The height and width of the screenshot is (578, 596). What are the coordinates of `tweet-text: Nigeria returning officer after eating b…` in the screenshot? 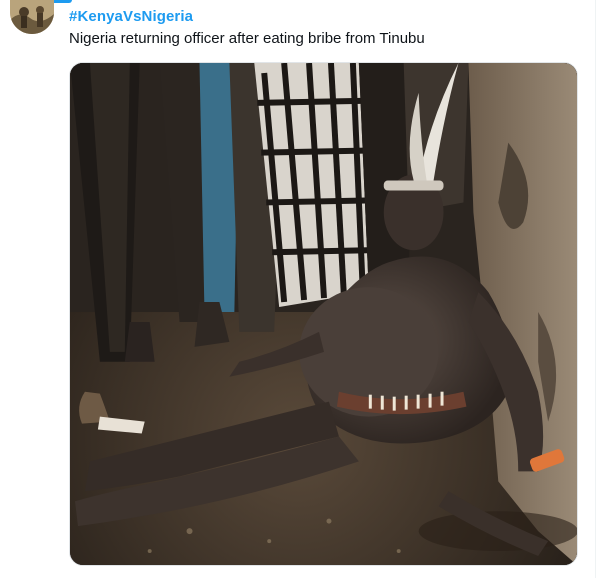 It's located at (247, 38).